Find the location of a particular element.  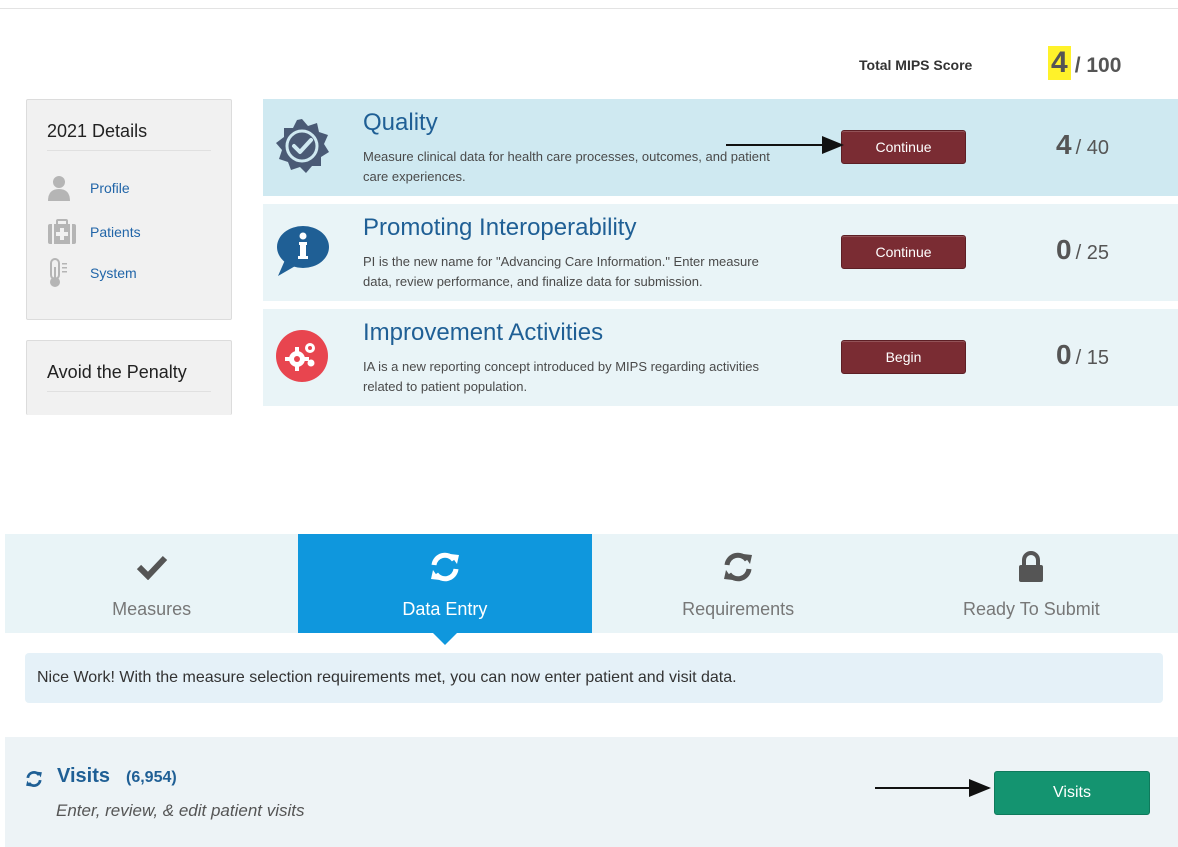

tab-data-entry: Data Entry is located at coordinates (445, 583).